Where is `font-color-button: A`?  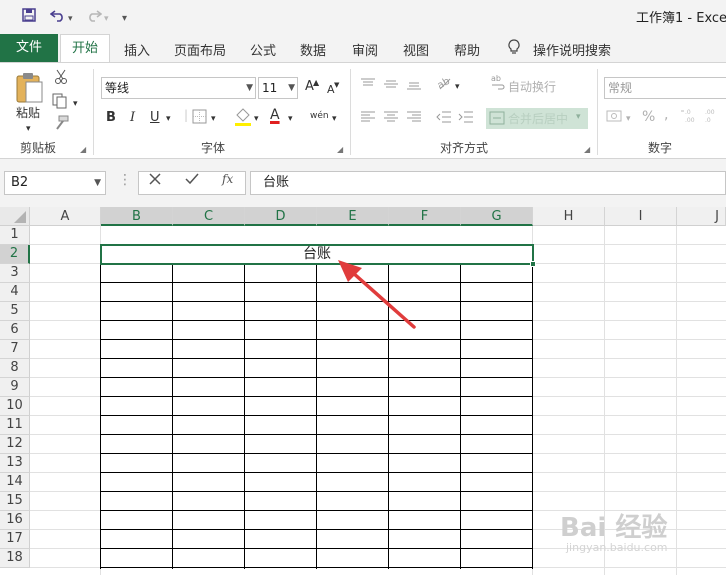 font-color-button: A is located at coordinates (275, 115).